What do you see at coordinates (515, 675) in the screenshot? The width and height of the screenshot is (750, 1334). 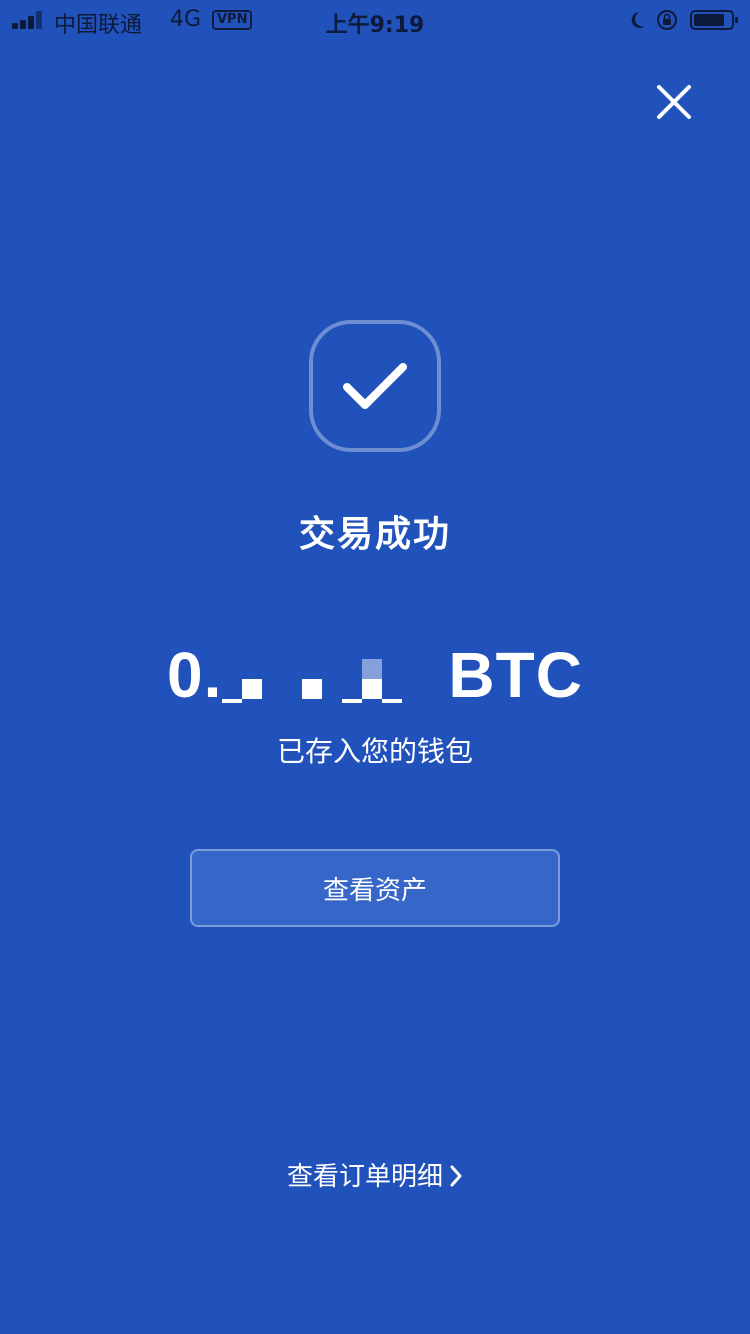 I see `amount-unit: BTC` at bounding box center [515, 675].